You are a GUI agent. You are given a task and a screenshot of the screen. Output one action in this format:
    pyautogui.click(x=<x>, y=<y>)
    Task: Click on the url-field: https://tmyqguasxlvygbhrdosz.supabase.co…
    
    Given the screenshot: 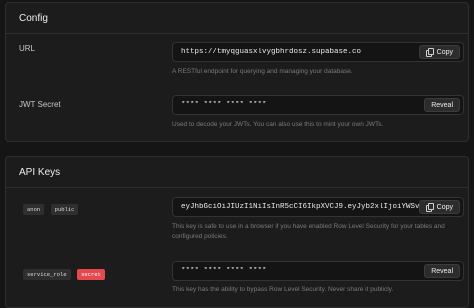 What is the action you would take?
    pyautogui.click(x=318, y=52)
    